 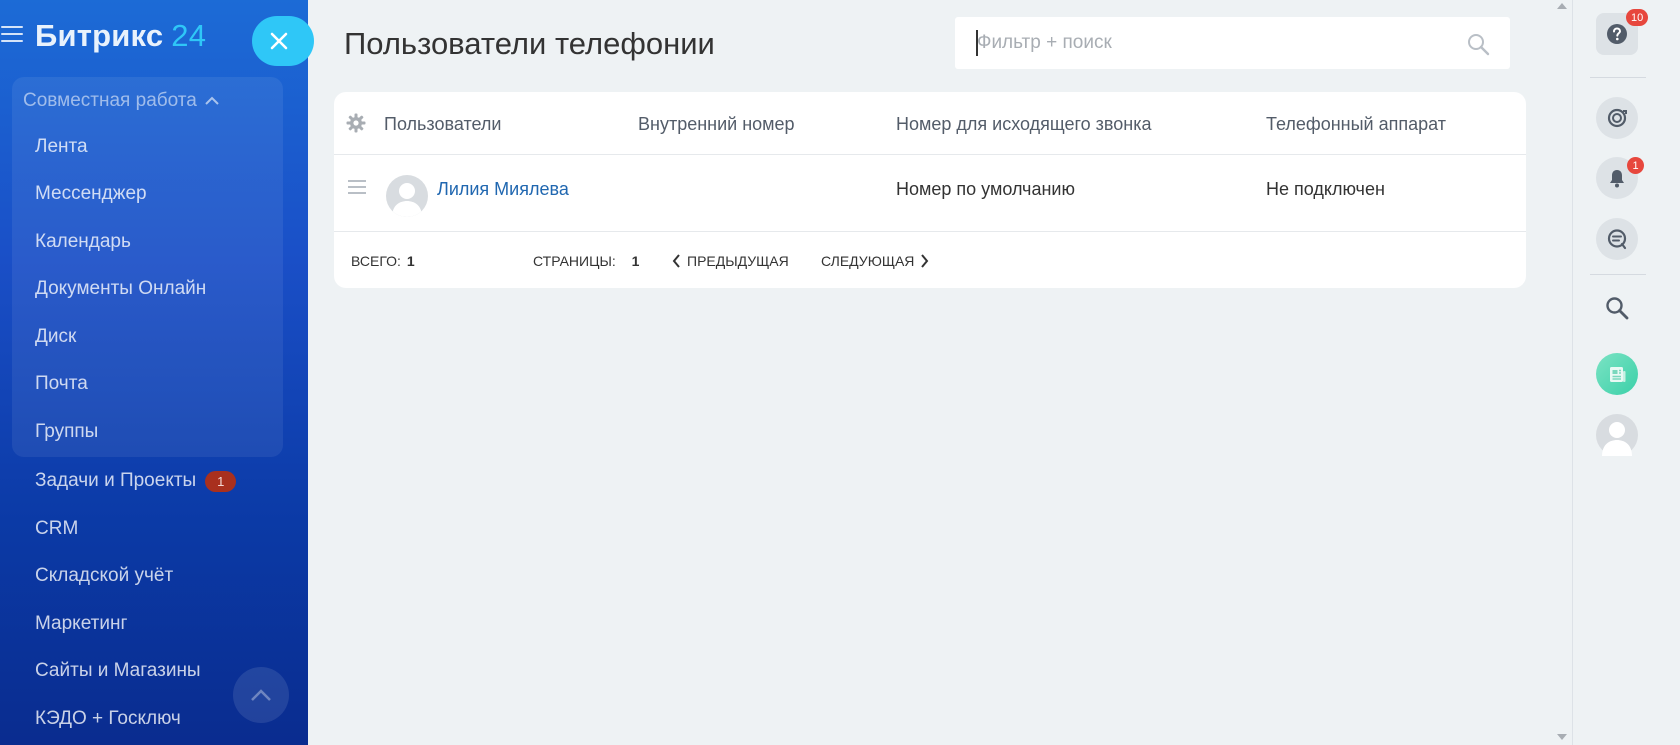 I want to click on scroll-up-arrow-icon, so click(x=1562, y=6).